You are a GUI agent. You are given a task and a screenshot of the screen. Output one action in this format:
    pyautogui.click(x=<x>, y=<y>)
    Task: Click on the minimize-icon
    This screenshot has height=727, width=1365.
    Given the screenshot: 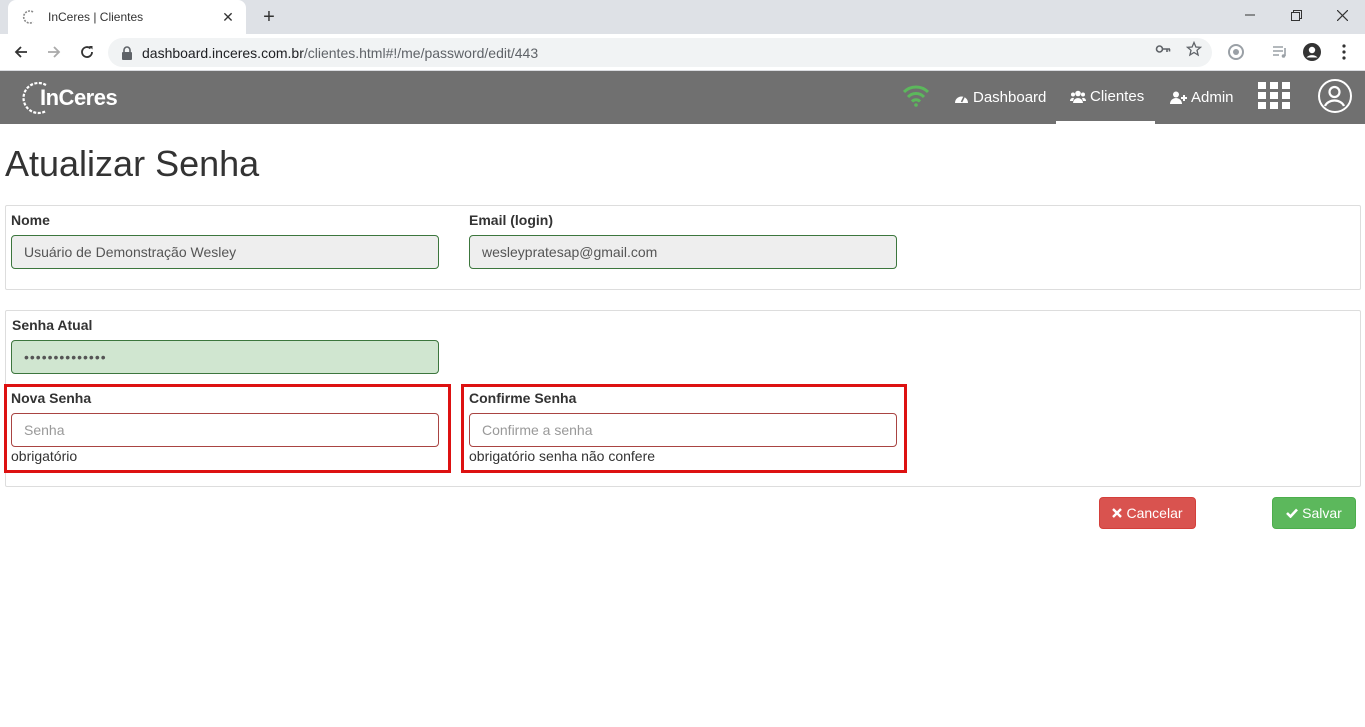 What is the action you would take?
    pyautogui.click(x=1250, y=15)
    